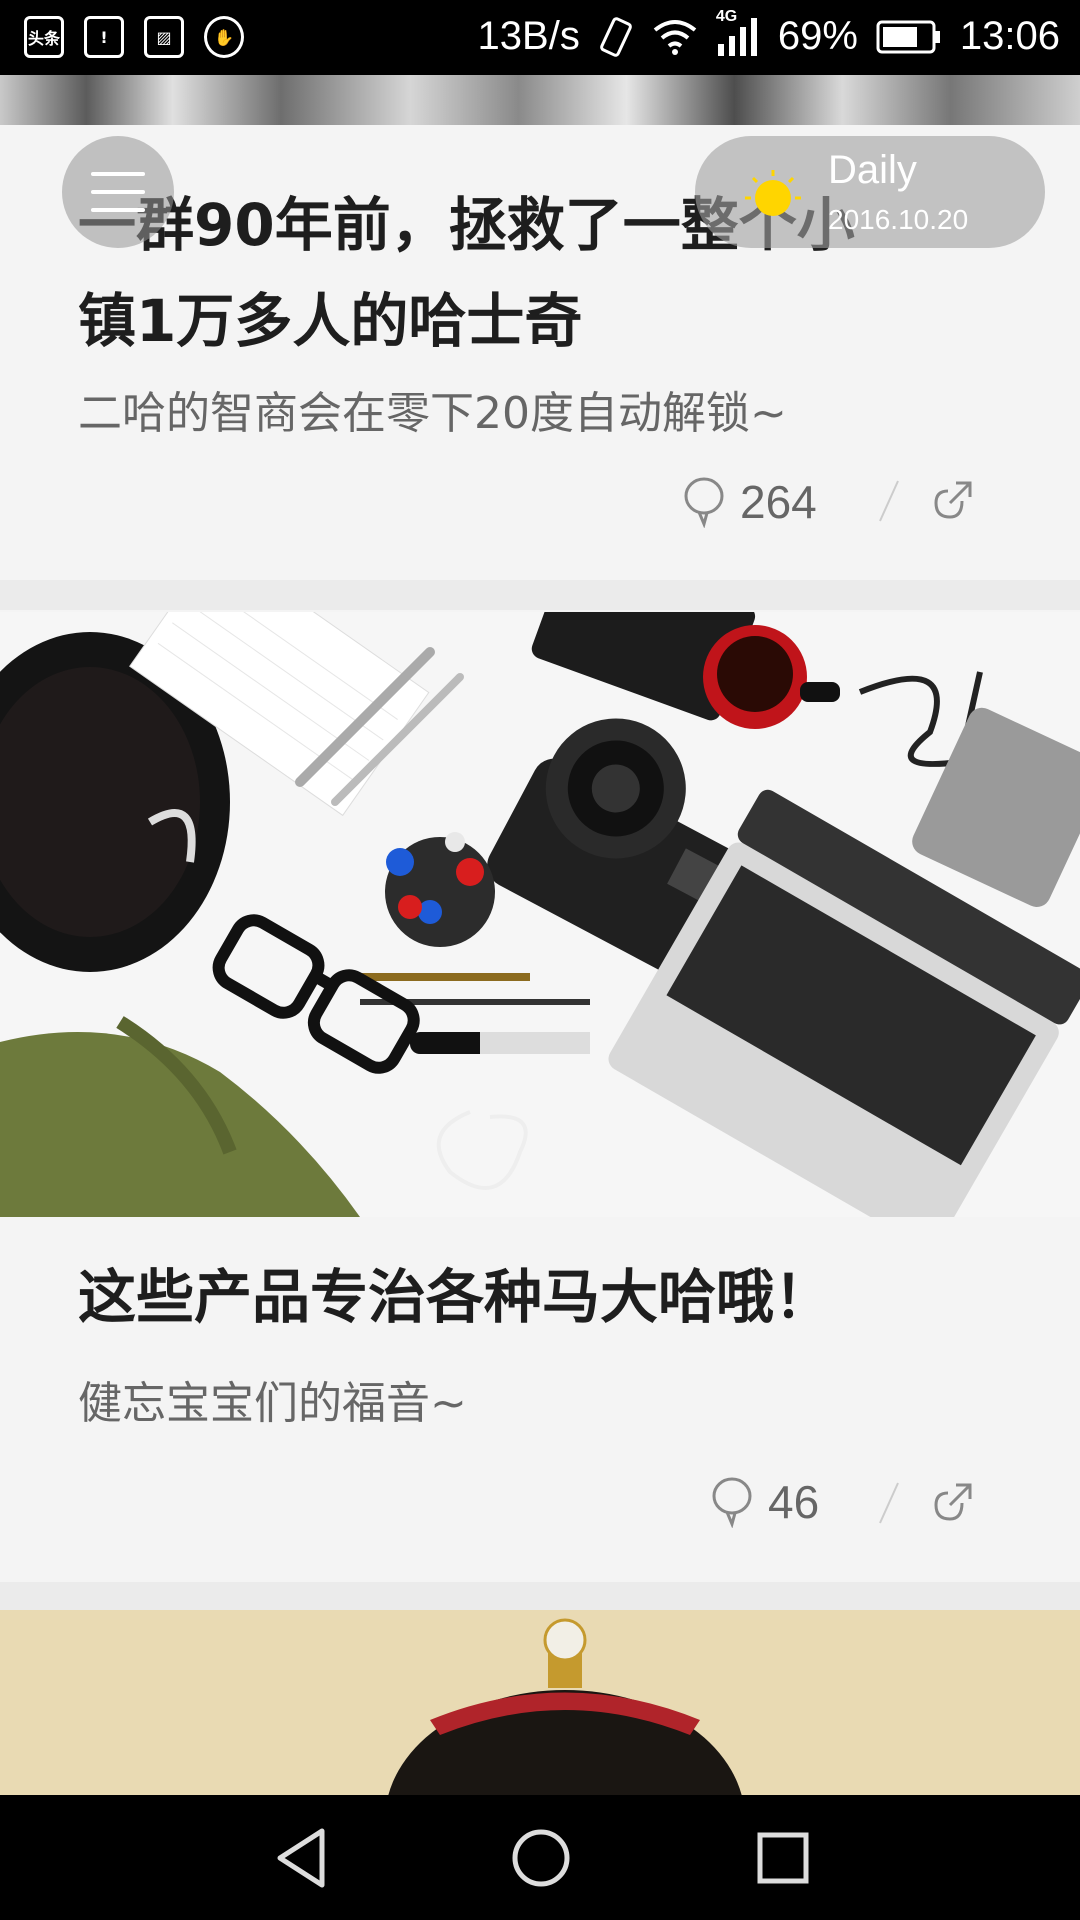 Image resolution: width=1080 pixels, height=1920 pixels. I want to click on back-icon, so click(302, 1858).